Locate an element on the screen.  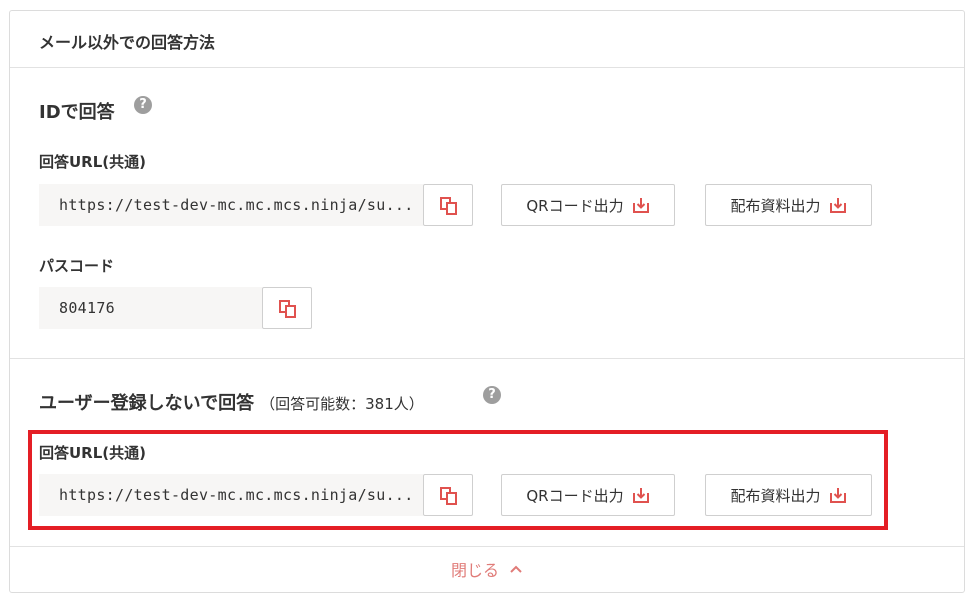
doc-export-button: 配布資料出力 is located at coordinates (788, 205).